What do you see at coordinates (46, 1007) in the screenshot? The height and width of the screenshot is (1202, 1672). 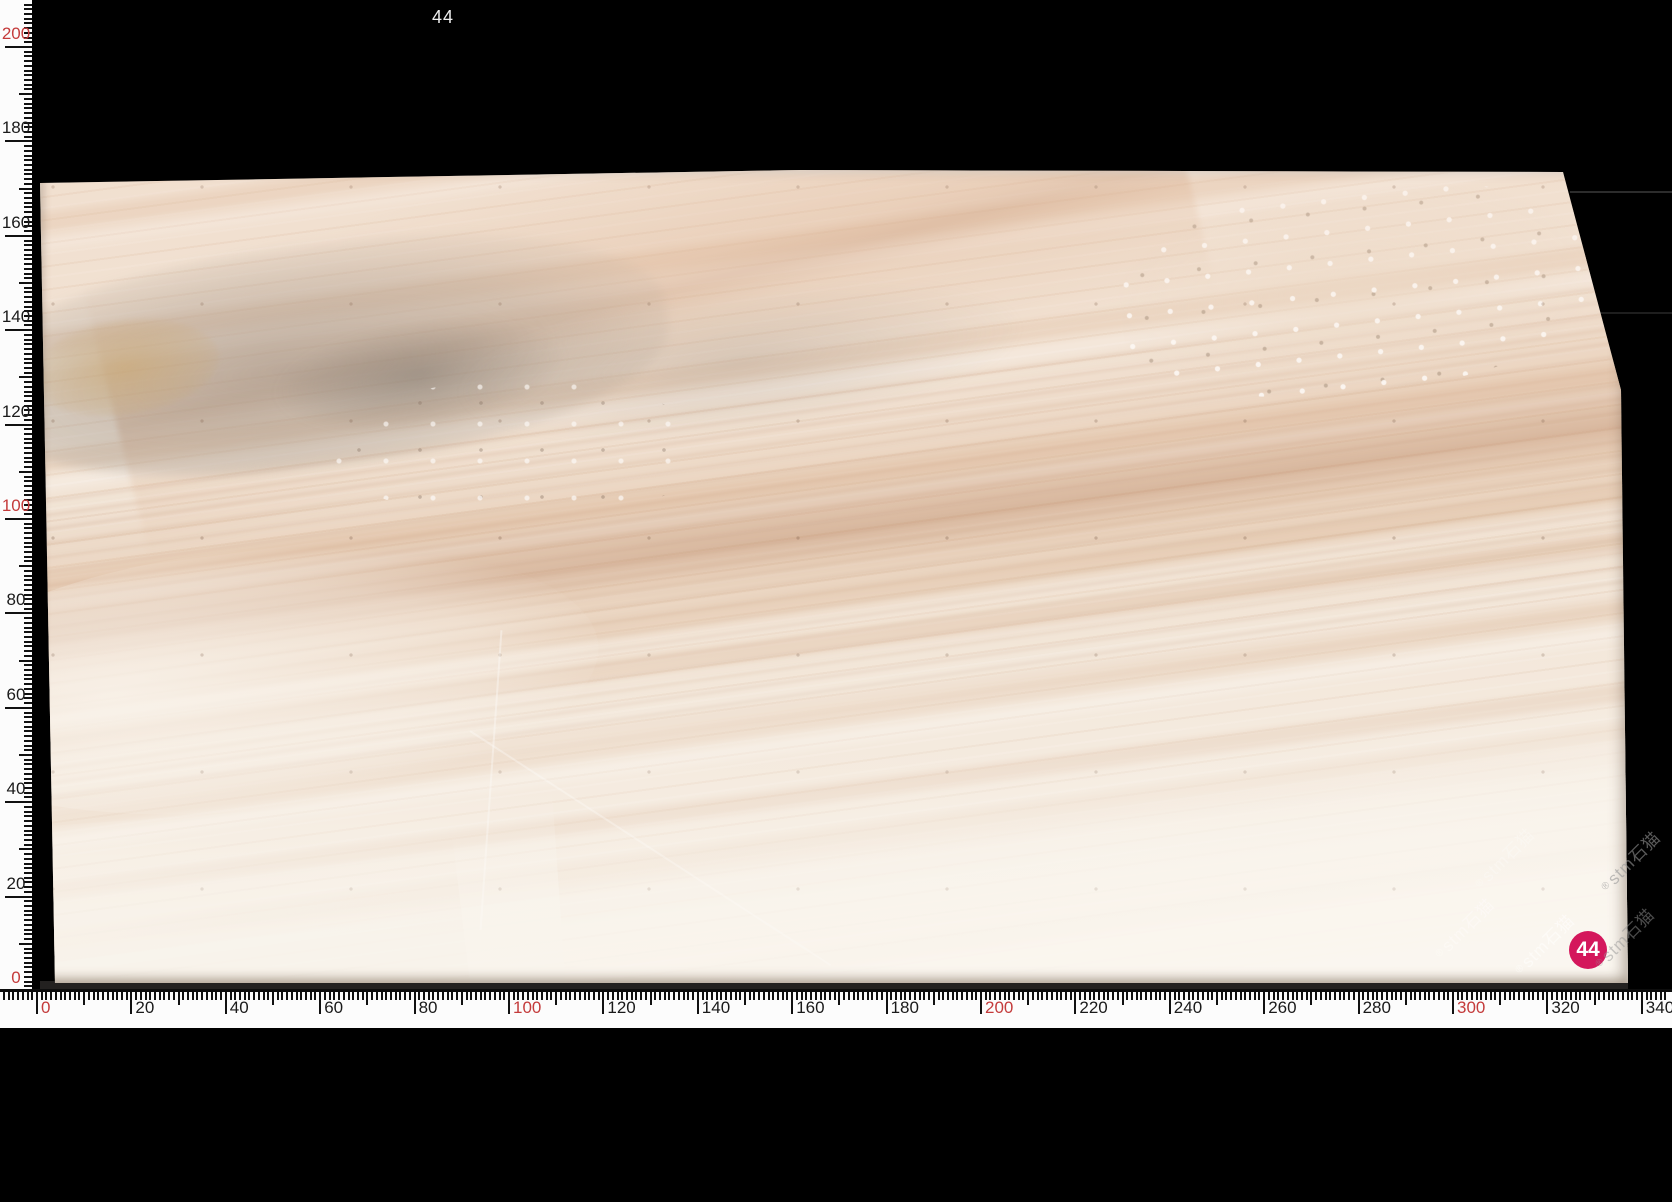 I see `bottom-ruler-label: 0` at bounding box center [46, 1007].